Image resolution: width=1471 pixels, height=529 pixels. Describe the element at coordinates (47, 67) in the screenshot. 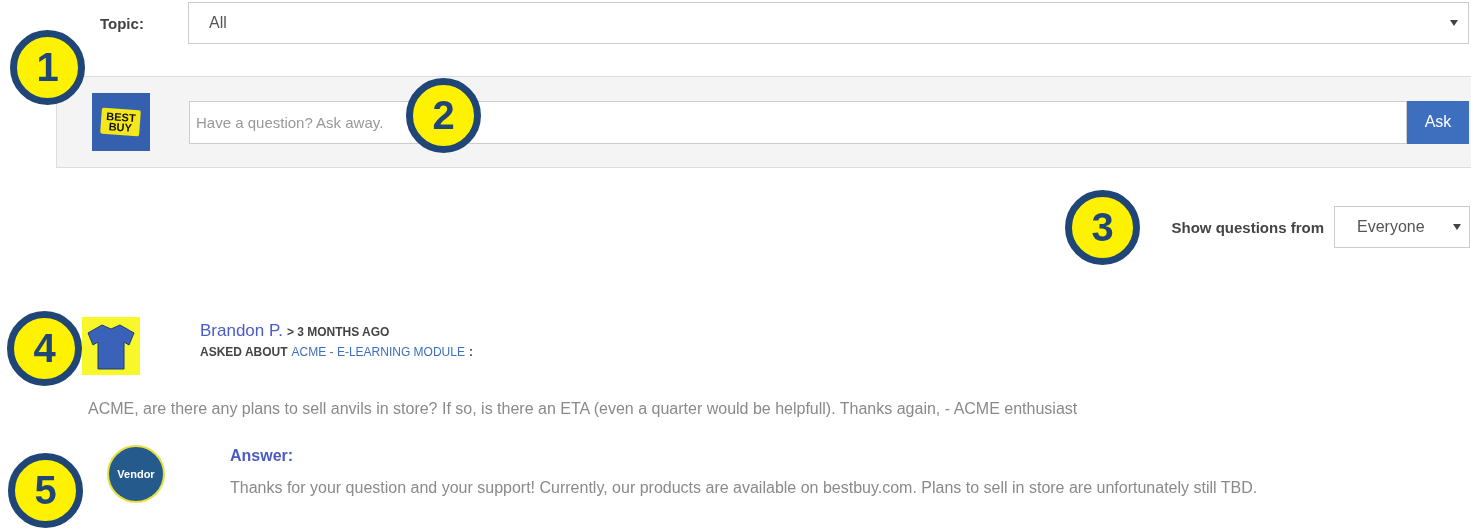

I see `callout-number: 1` at that location.